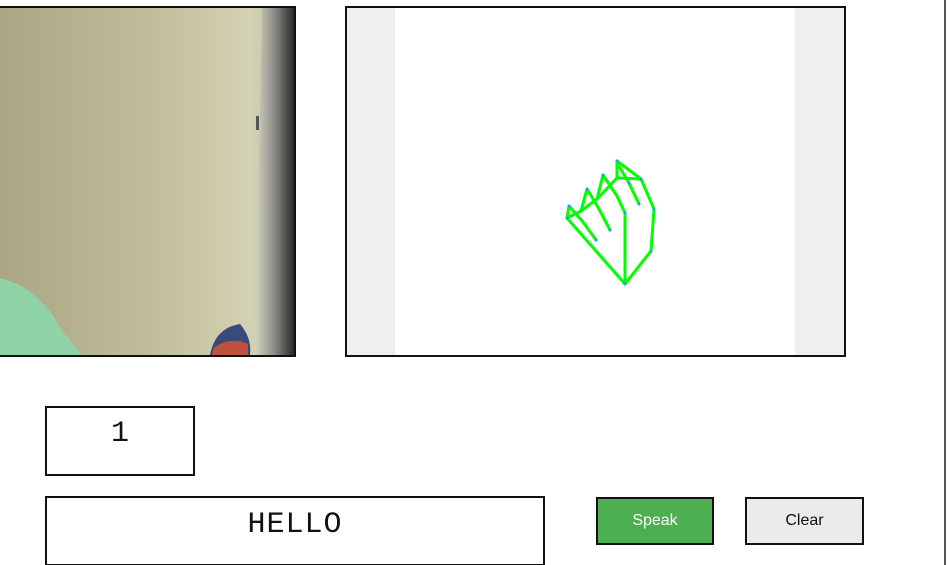 The image size is (948, 565). What do you see at coordinates (804, 521) in the screenshot?
I see `clear-button: Clear` at bounding box center [804, 521].